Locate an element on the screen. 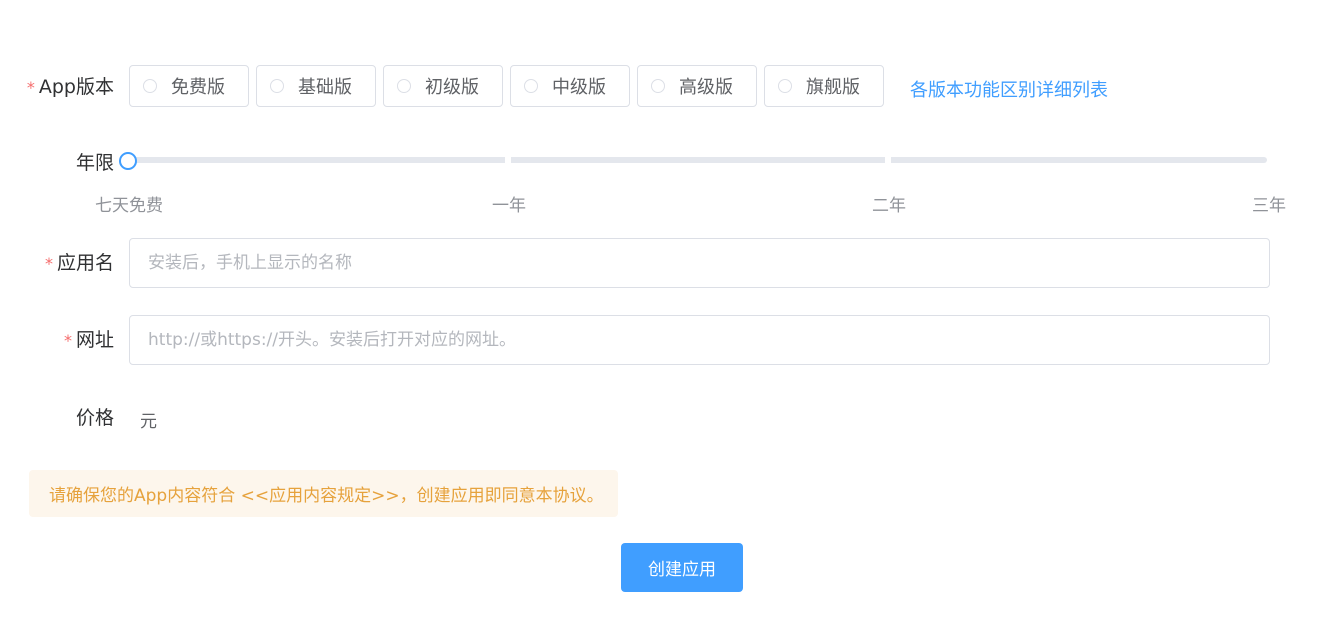  version-option-intermediate: 中级版 is located at coordinates (570, 86).